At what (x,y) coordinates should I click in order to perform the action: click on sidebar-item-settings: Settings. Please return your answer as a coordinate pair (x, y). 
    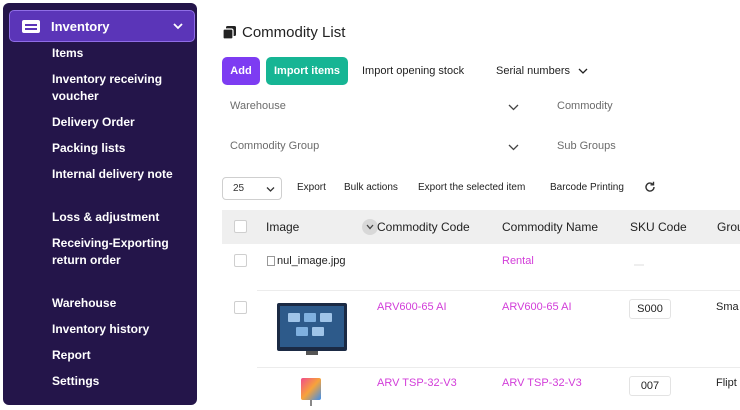
    Looking at the image, I should click on (122, 381).